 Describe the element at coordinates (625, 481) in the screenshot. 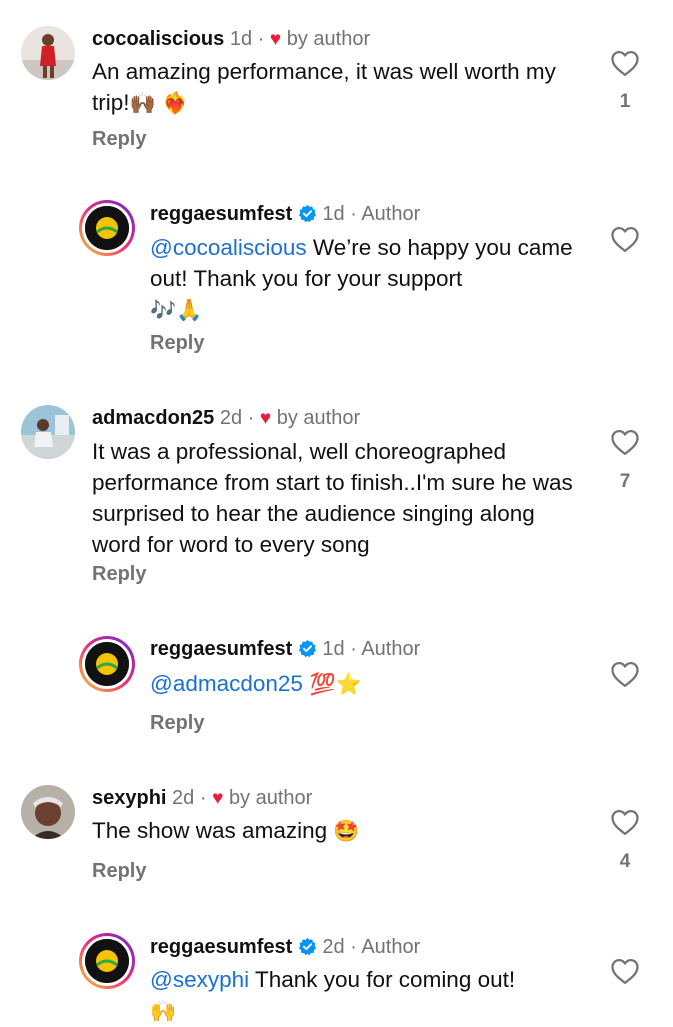

I see `like-count: 7` at that location.